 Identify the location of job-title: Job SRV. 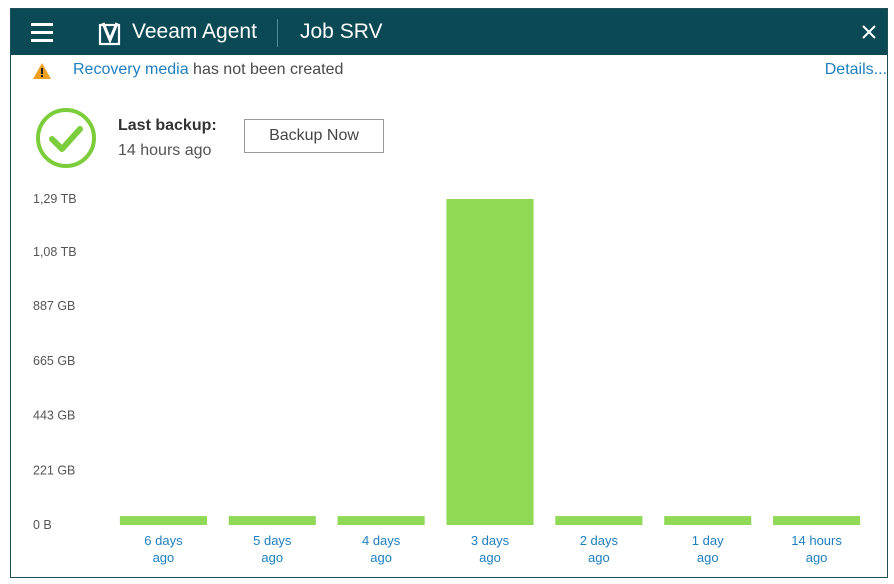
(341, 31).